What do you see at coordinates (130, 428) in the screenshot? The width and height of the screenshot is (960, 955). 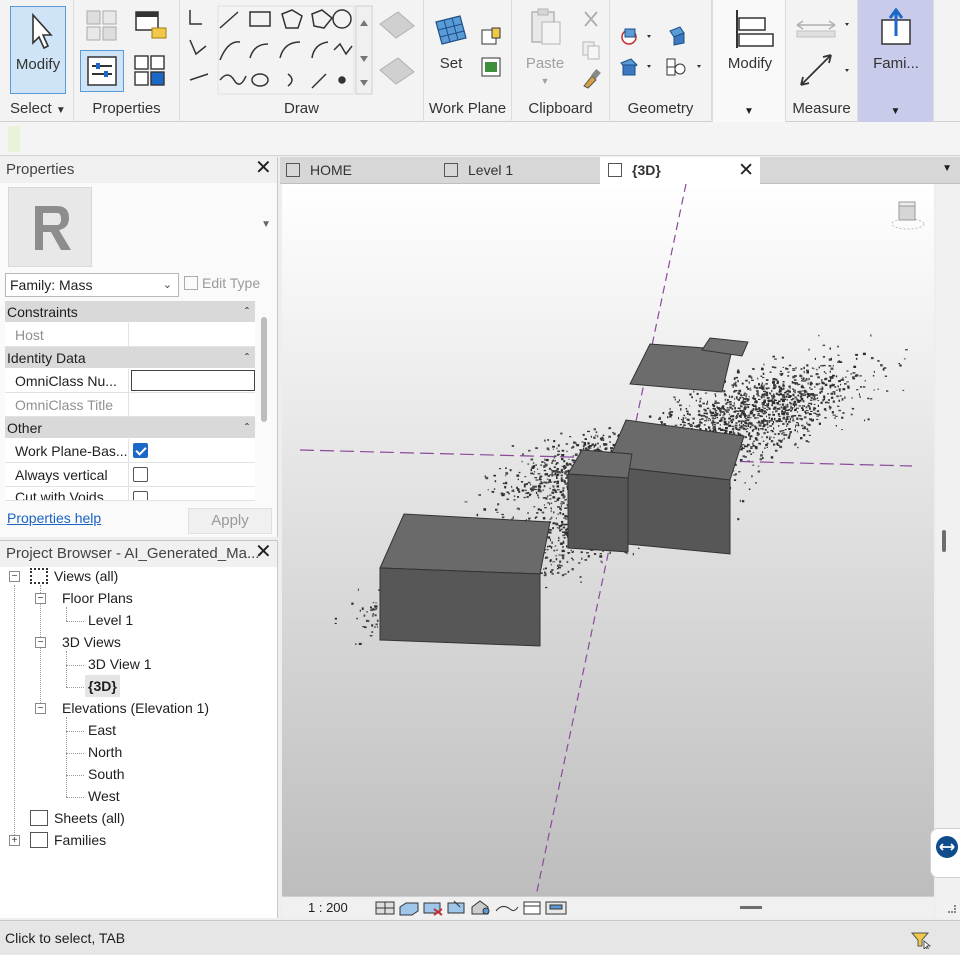 I see `group-other: Other ˆ` at bounding box center [130, 428].